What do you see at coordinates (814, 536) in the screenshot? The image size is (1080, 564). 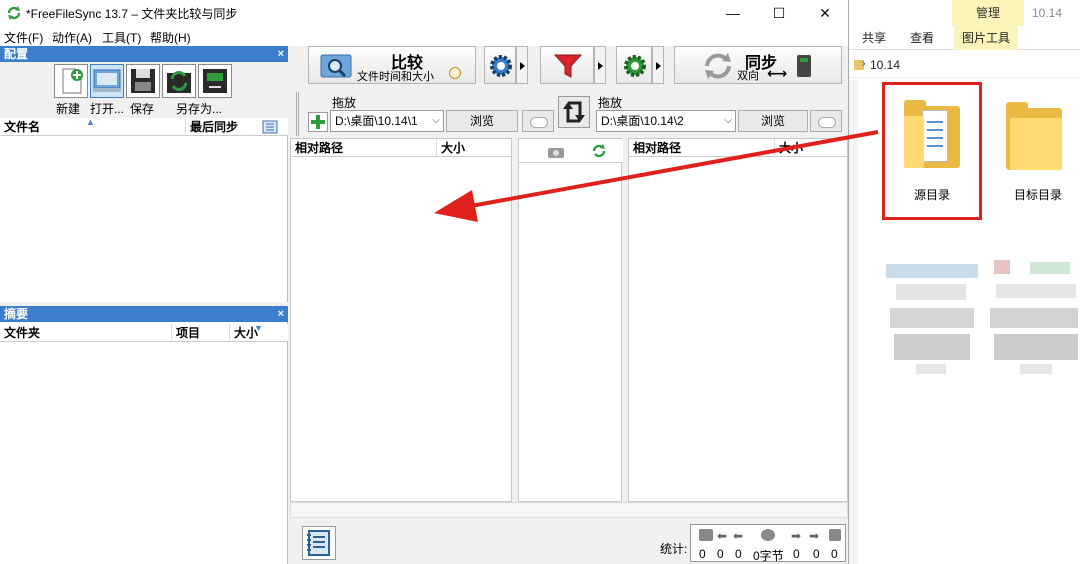 I see `update-right-icon: ➡` at bounding box center [814, 536].